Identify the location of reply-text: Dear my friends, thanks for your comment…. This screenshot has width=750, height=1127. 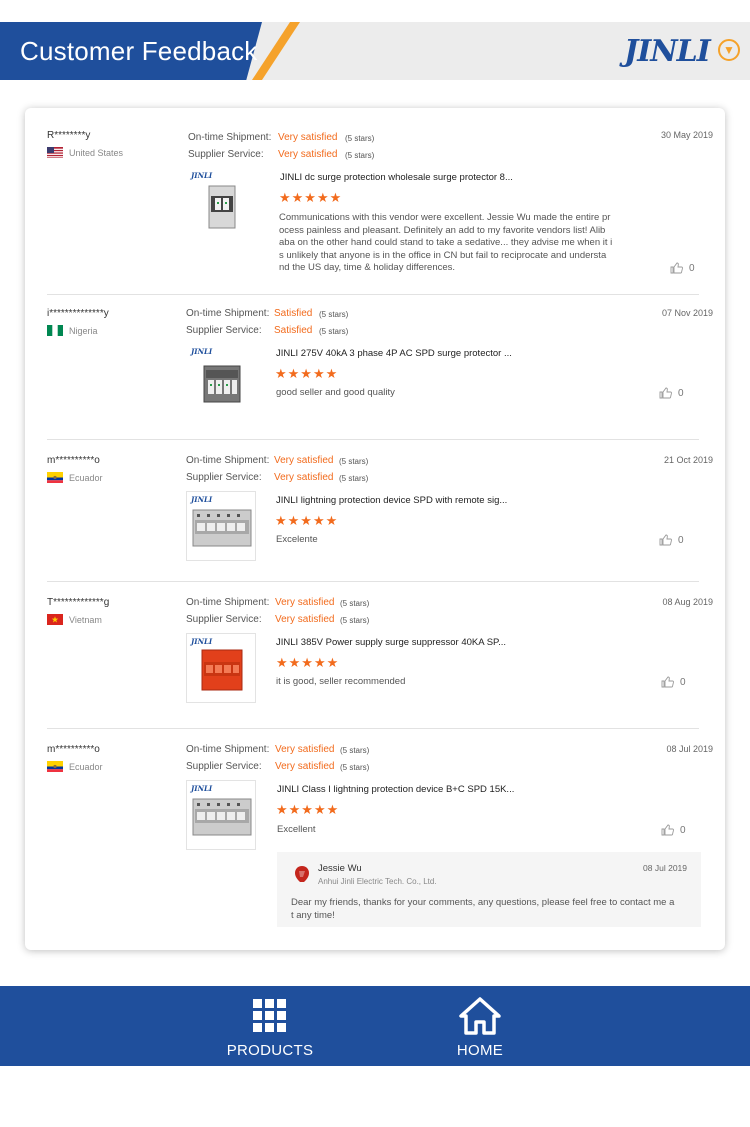
(491, 909).